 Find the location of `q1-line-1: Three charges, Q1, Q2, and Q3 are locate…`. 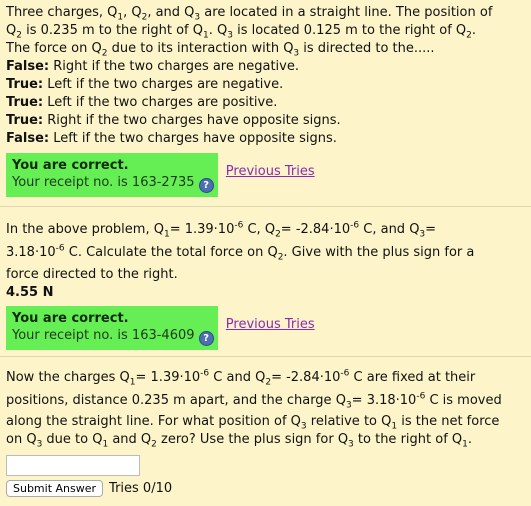

q1-line-1: Three charges, Q1, Q2, and Q3 are locate… is located at coordinates (249, 14).